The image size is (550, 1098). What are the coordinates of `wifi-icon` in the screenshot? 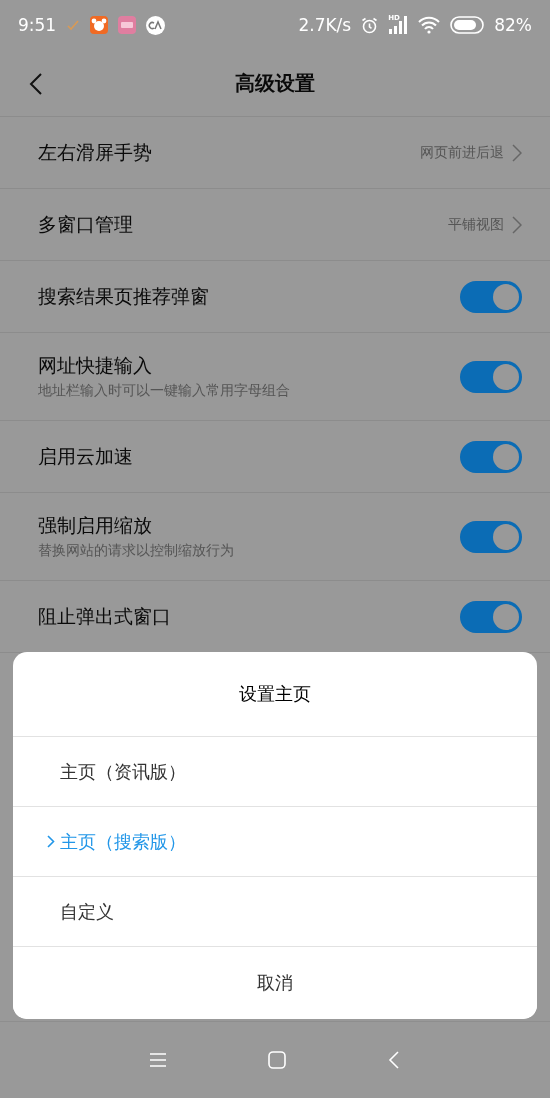 It's located at (429, 25).